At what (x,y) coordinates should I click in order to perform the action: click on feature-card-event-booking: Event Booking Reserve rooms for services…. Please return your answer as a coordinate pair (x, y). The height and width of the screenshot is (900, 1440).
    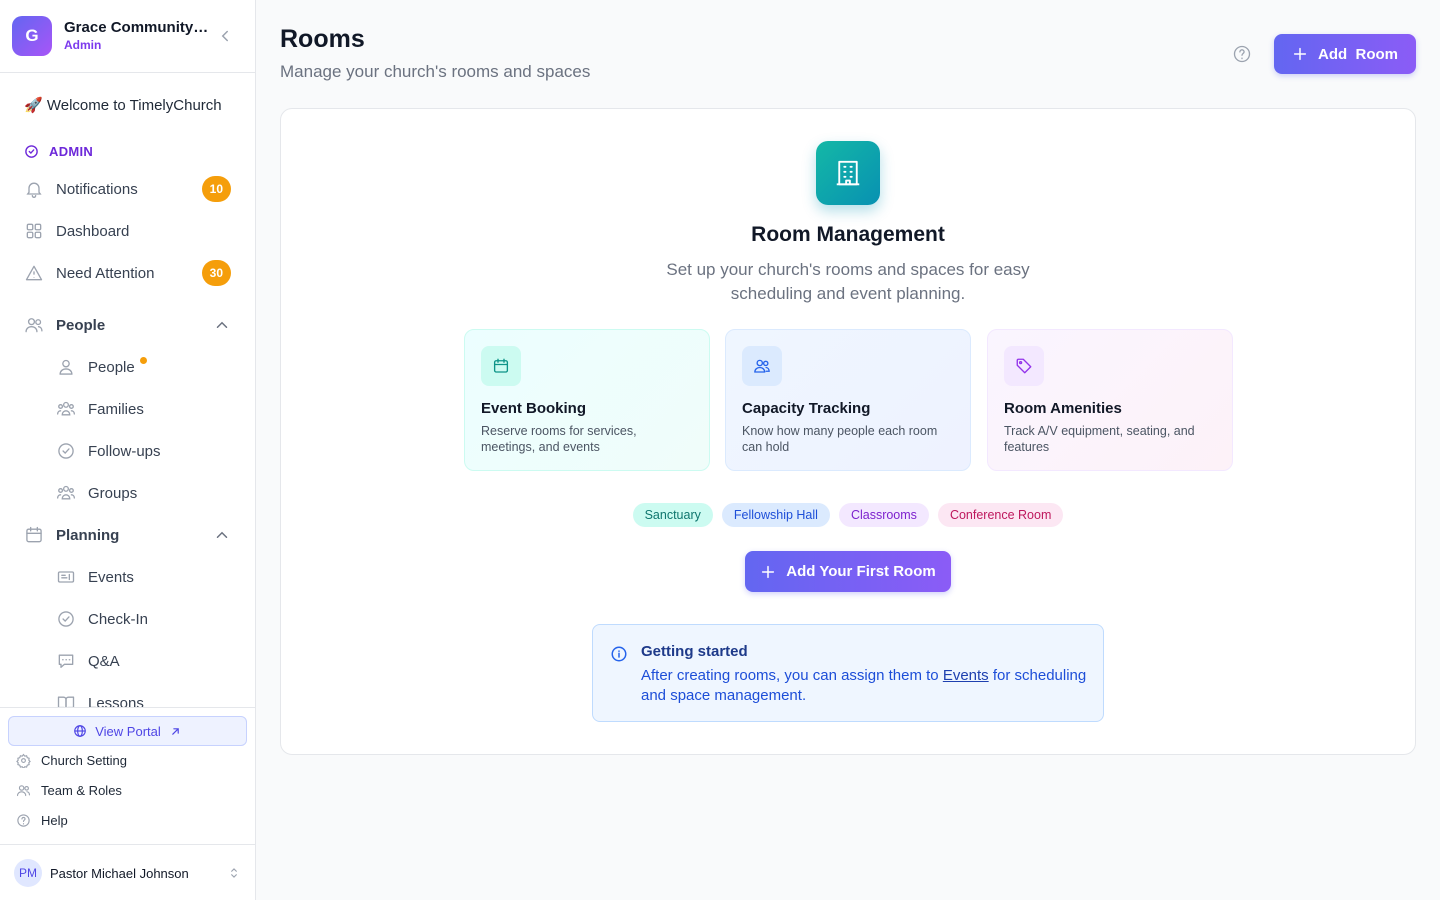
    Looking at the image, I should click on (587, 400).